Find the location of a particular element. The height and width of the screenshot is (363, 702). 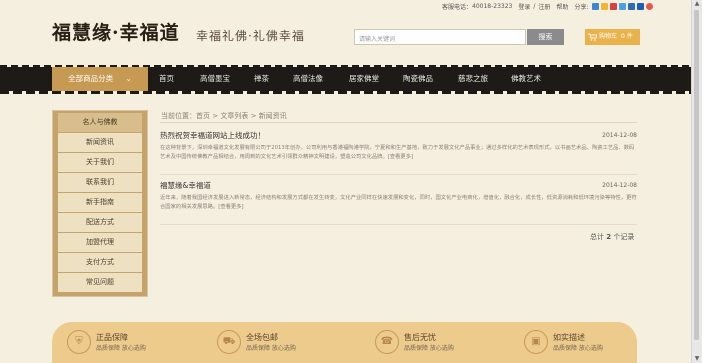

breadcrumb-list: 文章列表 is located at coordinates (234, 116).